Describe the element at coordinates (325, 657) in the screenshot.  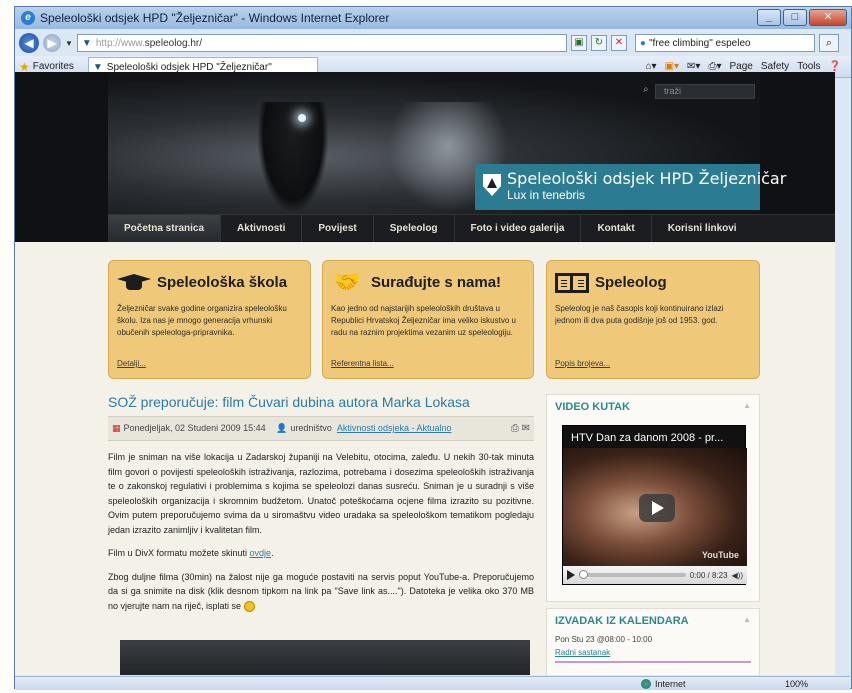
I see `article-video-preview` at that location.